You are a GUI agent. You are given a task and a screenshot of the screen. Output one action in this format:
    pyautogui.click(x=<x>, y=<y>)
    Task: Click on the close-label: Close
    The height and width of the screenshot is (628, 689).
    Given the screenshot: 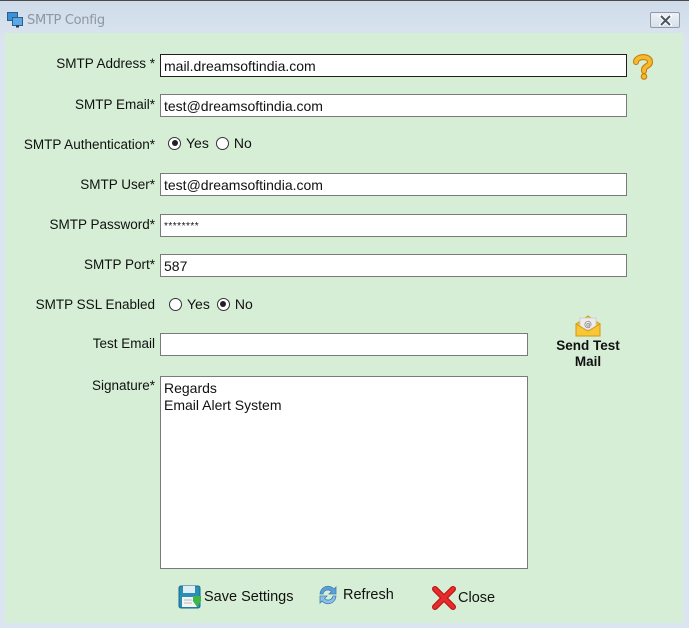 What is the action you would take?
    pyautogui.click(x=477, y=598)
    